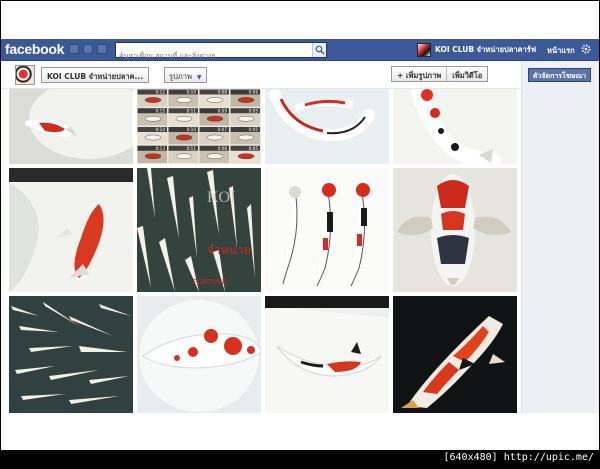 This screenshot has width=600, height=469. Describe the element at coordinates (199, 77) in the screenshot. I see `chevron-down-icon: ▼` at that location.